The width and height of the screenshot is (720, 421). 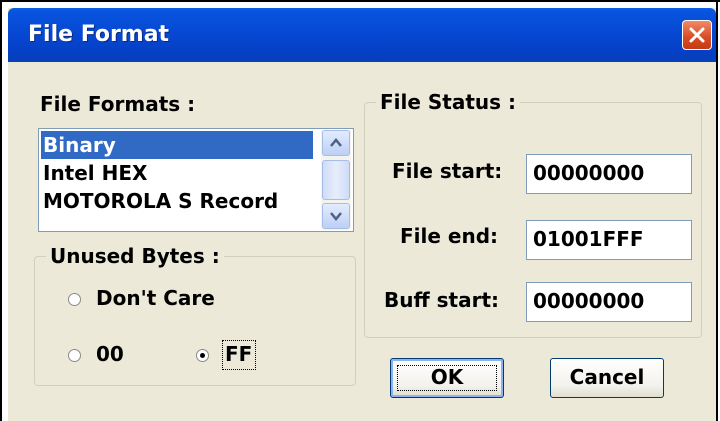 What do you see at coordinates (609, 240) in the screenshot?
I see `file-end-field: 01001FFF` at bounding box center [609, 240].